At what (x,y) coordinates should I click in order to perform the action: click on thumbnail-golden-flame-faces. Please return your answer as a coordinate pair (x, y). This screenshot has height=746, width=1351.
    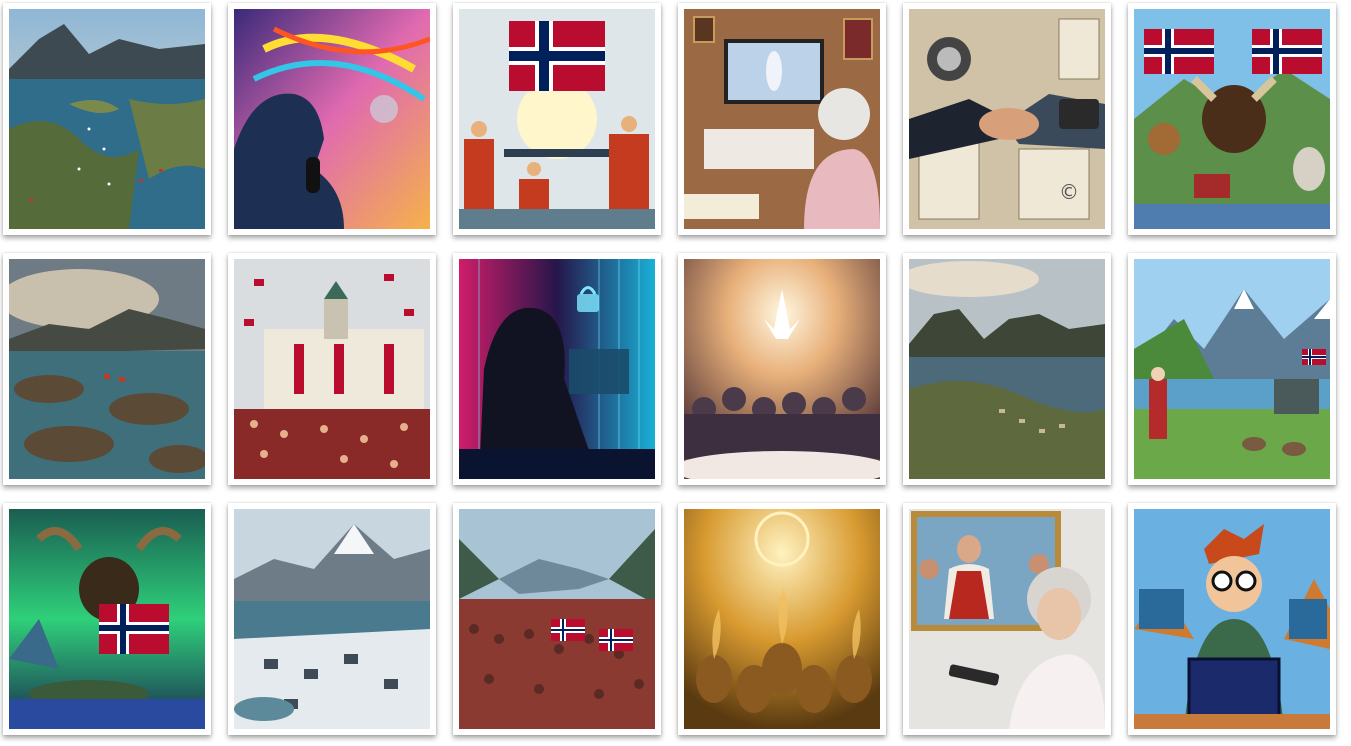
    Looking at the image, I should click on (782, 619).